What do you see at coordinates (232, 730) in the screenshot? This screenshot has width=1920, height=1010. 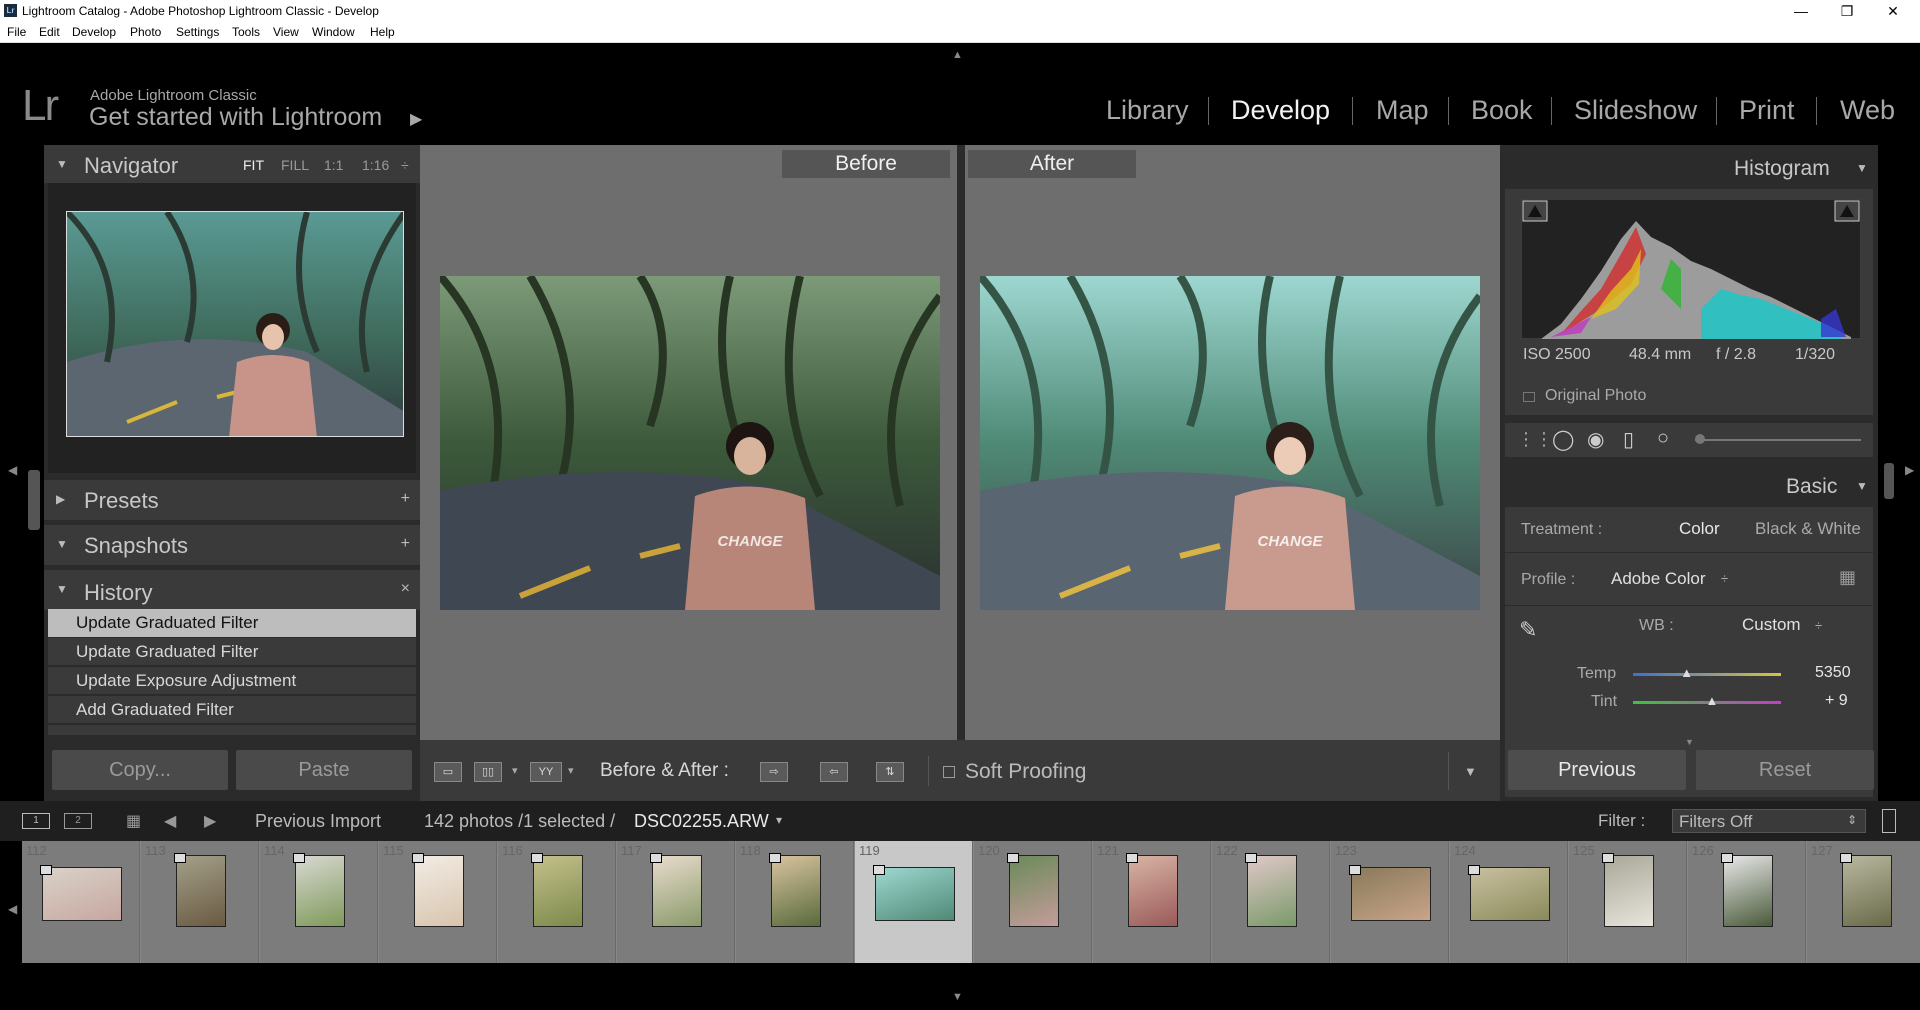 I see `history-item-partial` at bounding box center [232, 730].